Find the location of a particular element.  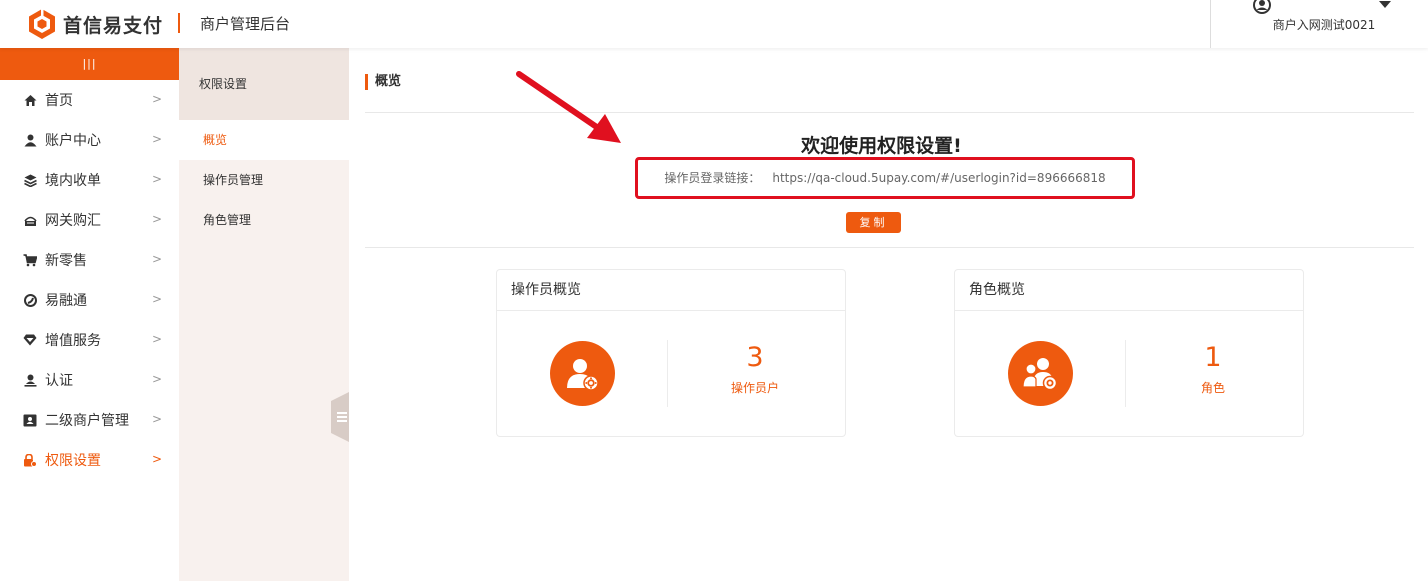

sidebar-item-label: 账户中心 is located at coordinates (73, 141).